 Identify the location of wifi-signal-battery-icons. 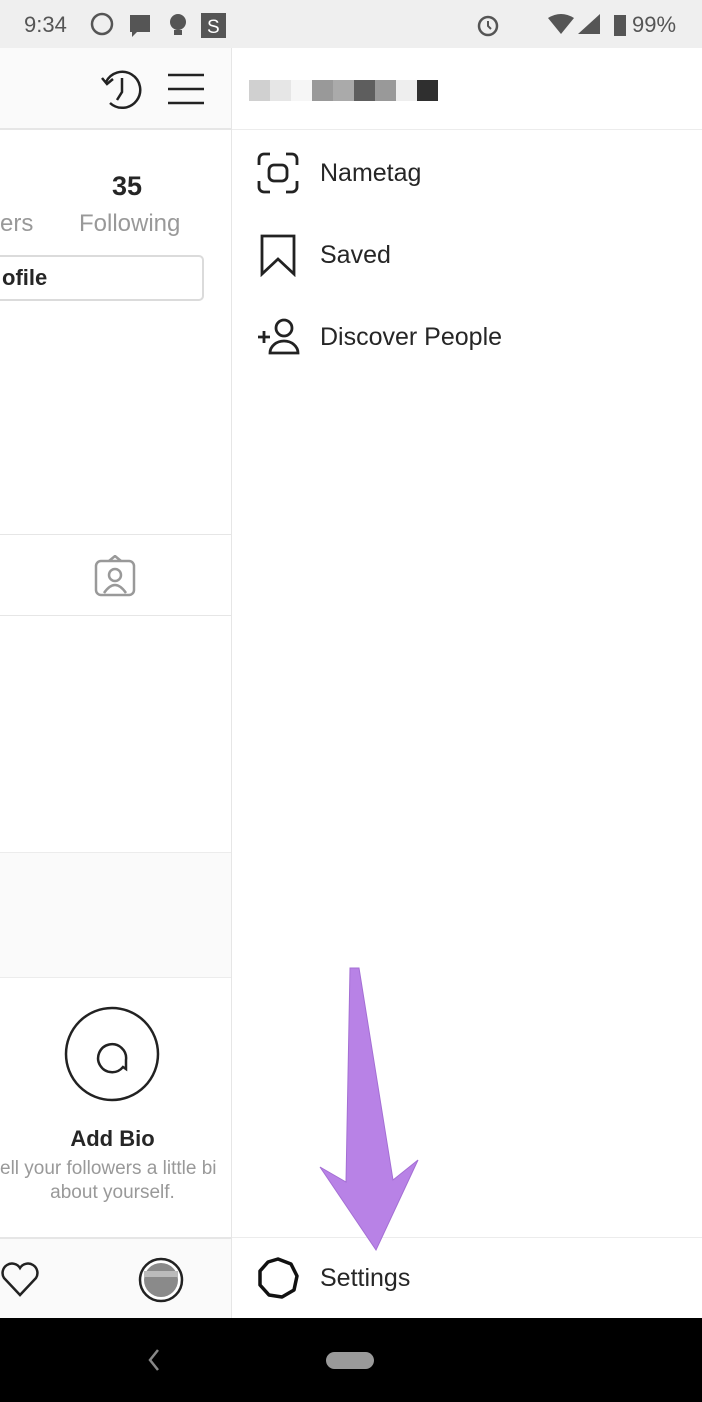
(587, 25).